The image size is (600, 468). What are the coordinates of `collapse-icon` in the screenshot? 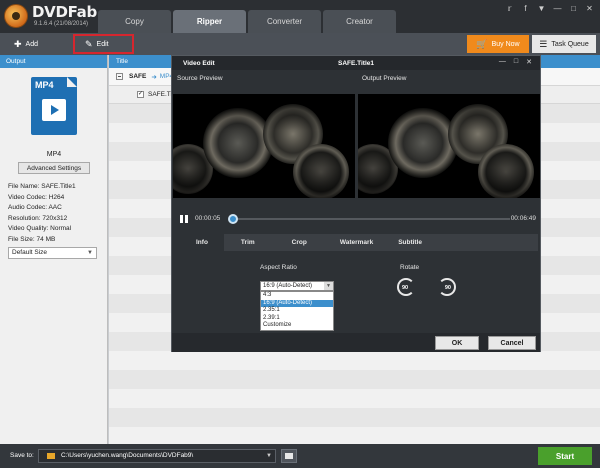 It's located at (119, 76).